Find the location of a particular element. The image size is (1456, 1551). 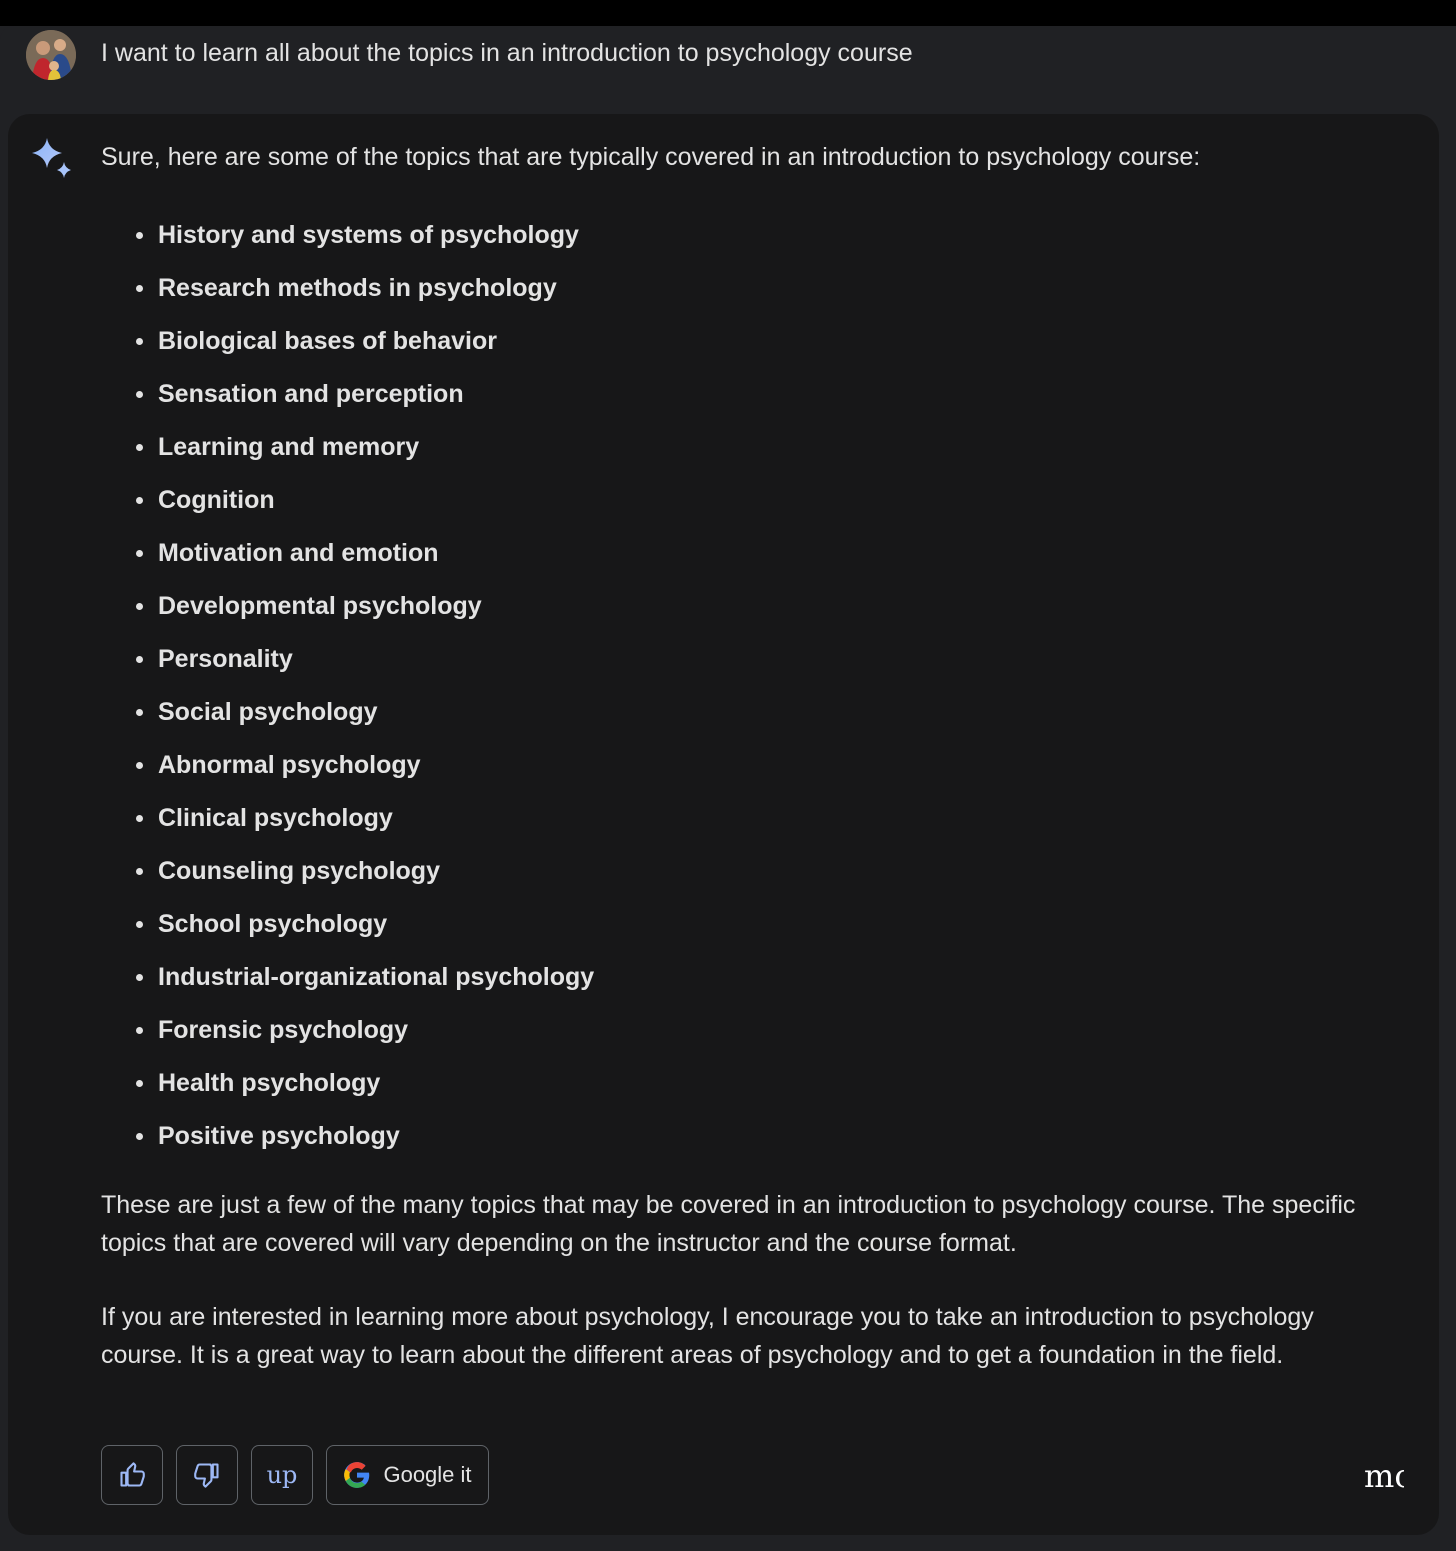

list-item: Sensation and perception is located at coordinates (361, 394).